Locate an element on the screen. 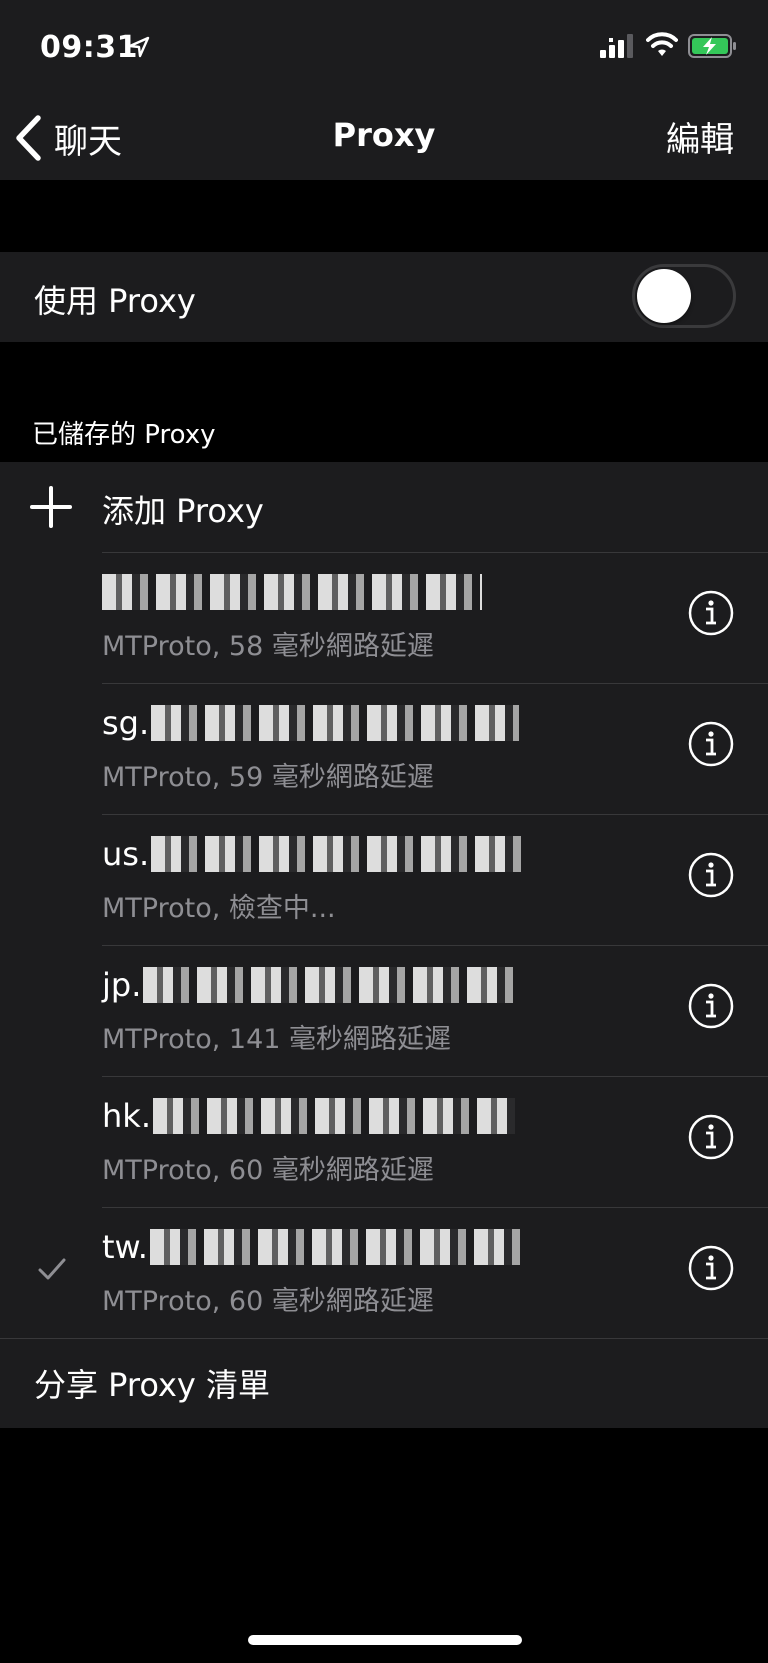  proxy-host-prefix: jp. is located at coordinates (122, 985).